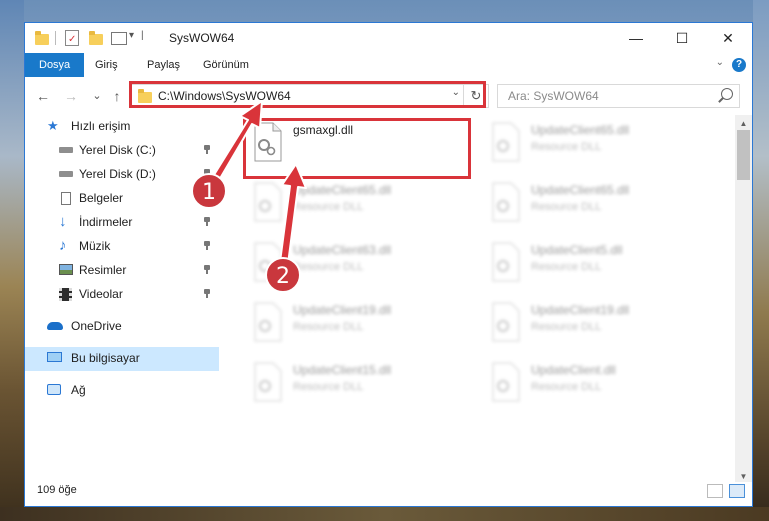 This screenshot has height=521, width=769. What do you see at coordinates (283, 275) in the screenshot?
I see `step-badge-2: 2` at bounding box center [283, 275].